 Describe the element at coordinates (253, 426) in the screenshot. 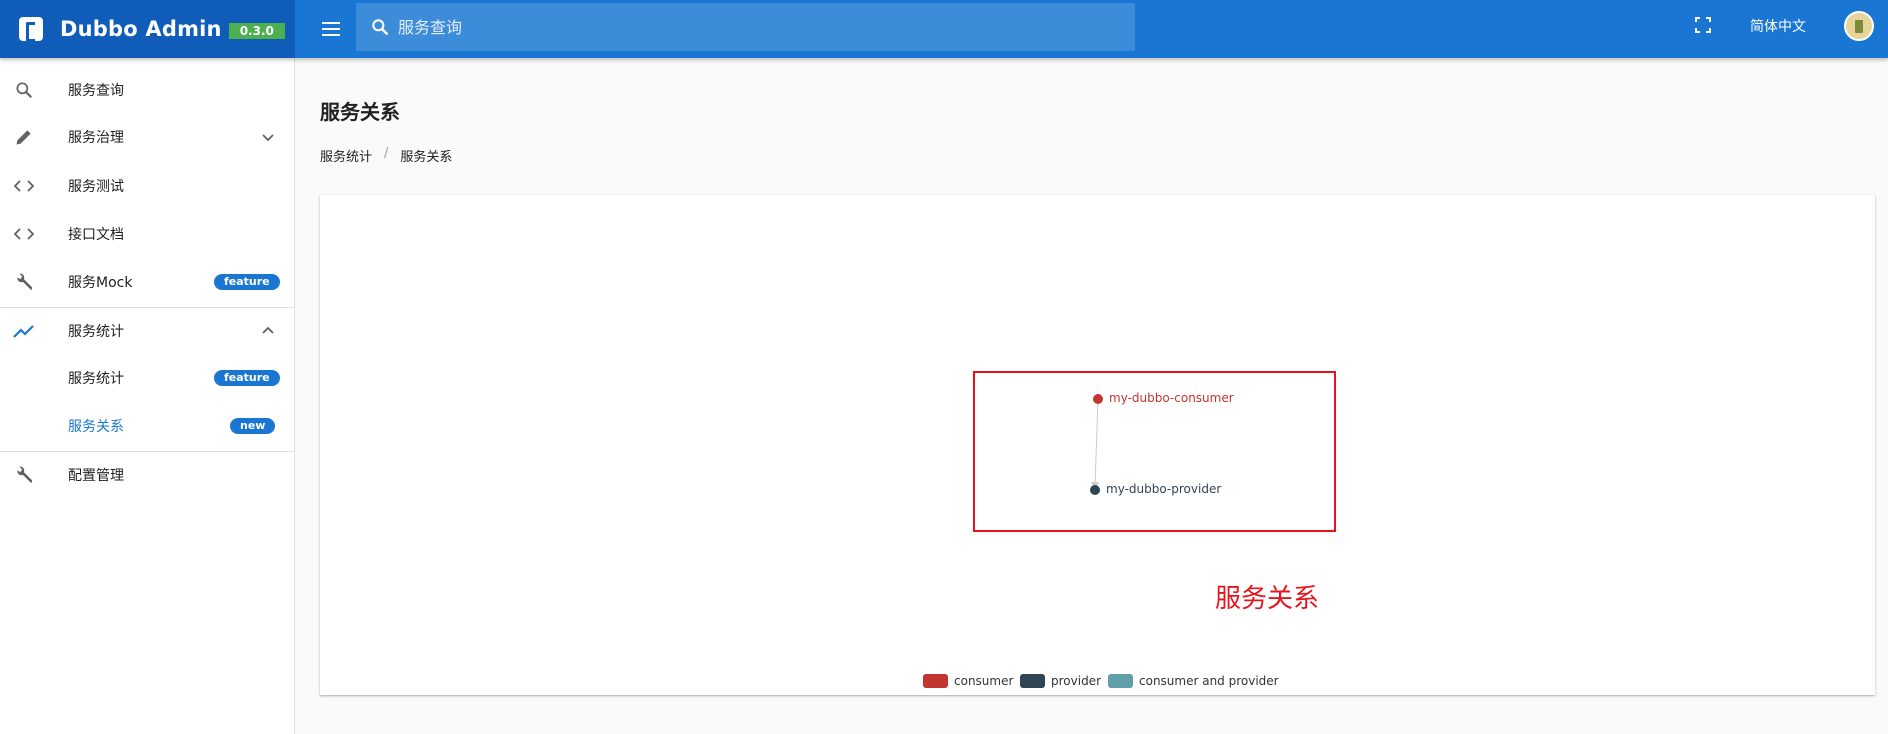

I see `new-badge: new` at that location.